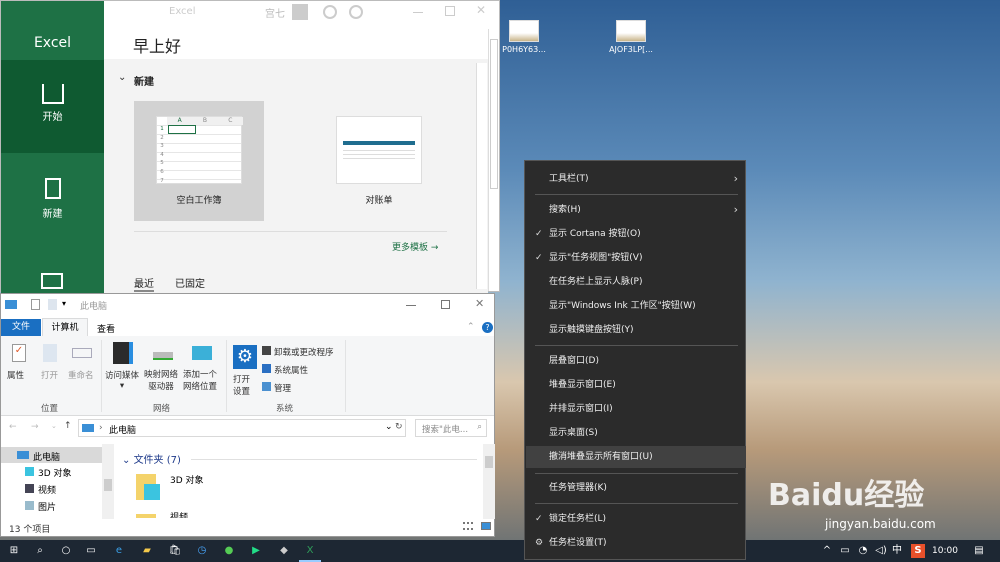  What do you see at coordinates (196, 515) in the screenshot?
I see `folder-item: 视频` at bounding box center [196, 515].